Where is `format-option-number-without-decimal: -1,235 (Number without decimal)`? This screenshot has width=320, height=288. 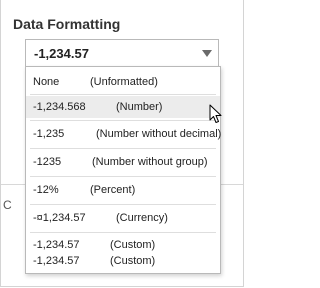 format-option-number-without-decimal: -1,235 (Number without decimal) is located at coordinates (124, 134).